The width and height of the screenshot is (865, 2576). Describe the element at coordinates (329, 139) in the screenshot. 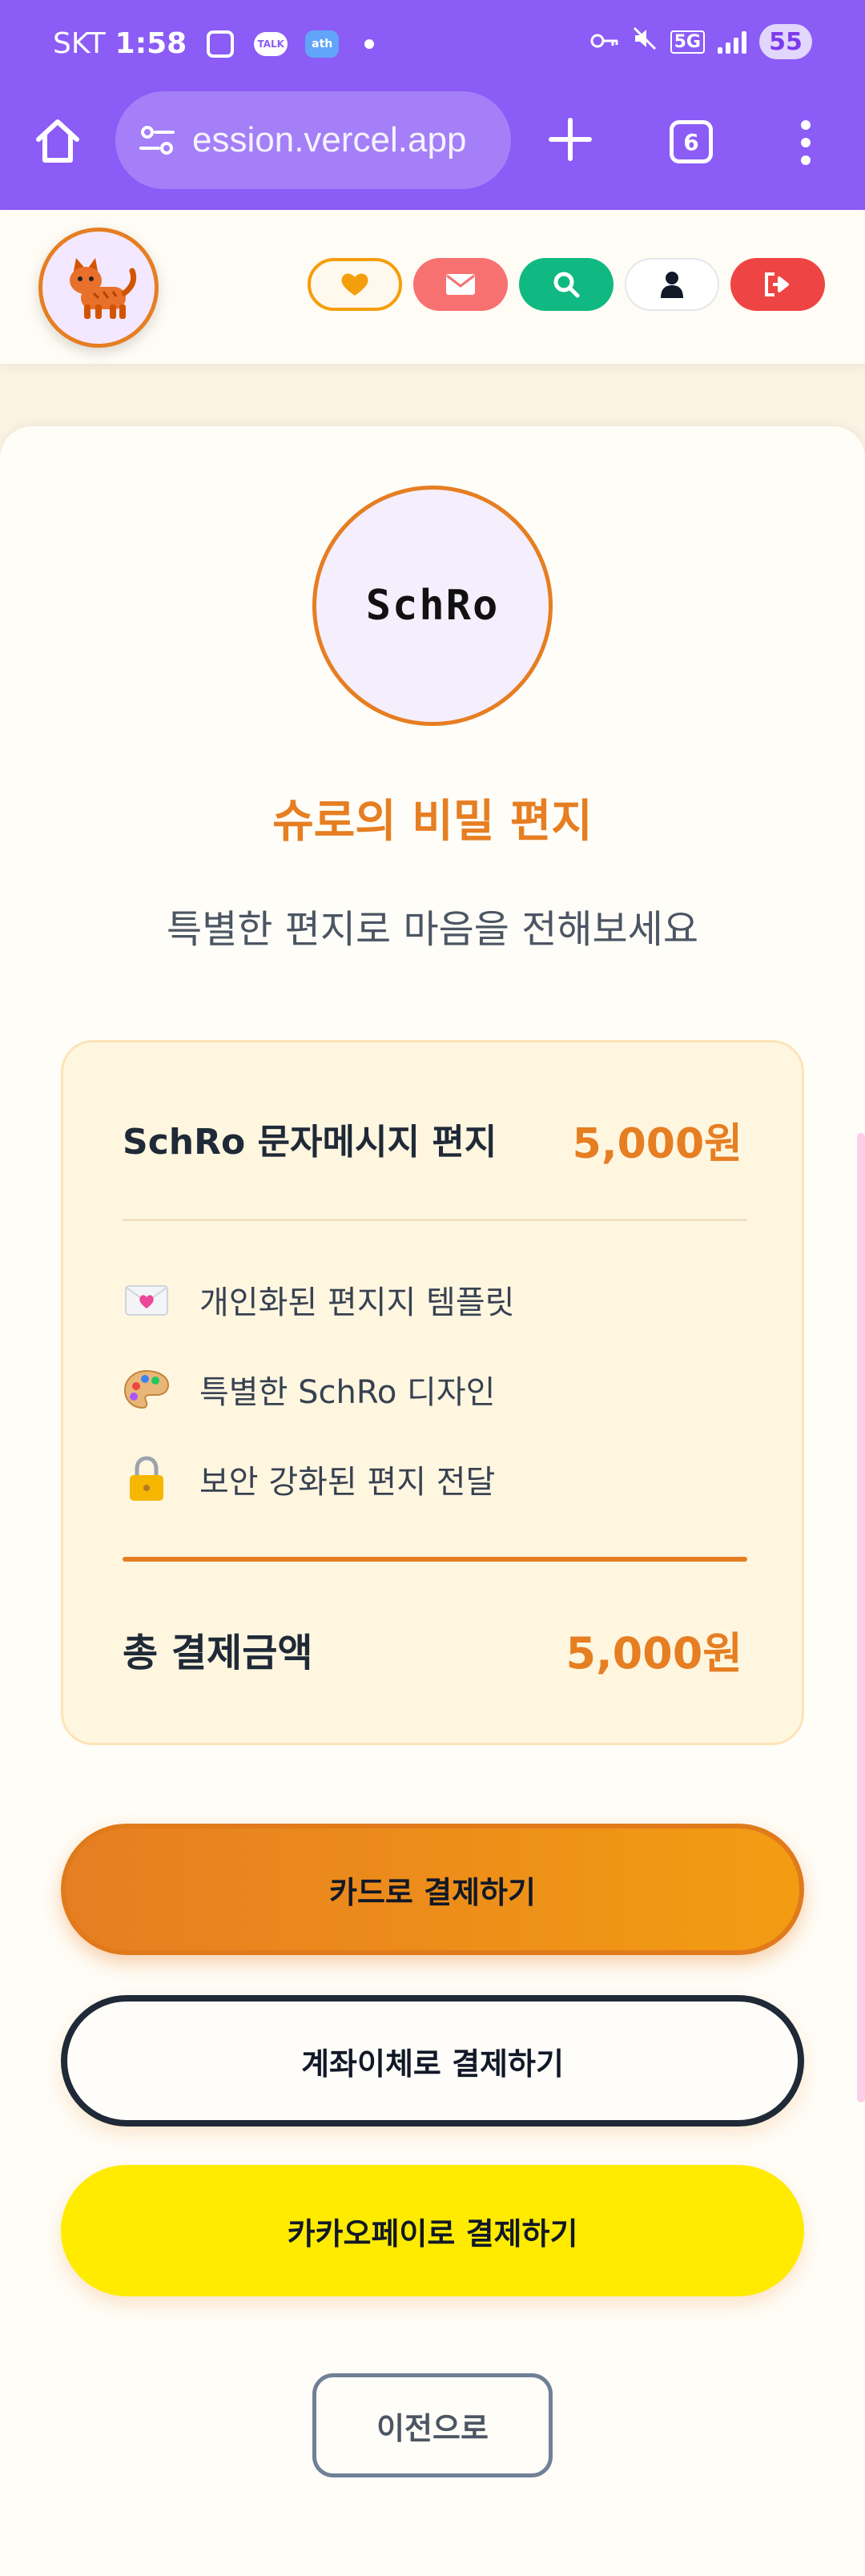

I see `url-text: ession.vercel.app` at that location.